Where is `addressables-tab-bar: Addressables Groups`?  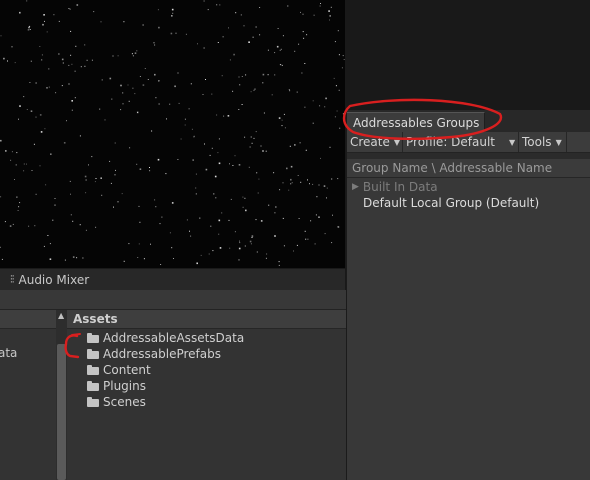
addressables-tab-bar: Addressables Groups is located at coordinates (468, 121).